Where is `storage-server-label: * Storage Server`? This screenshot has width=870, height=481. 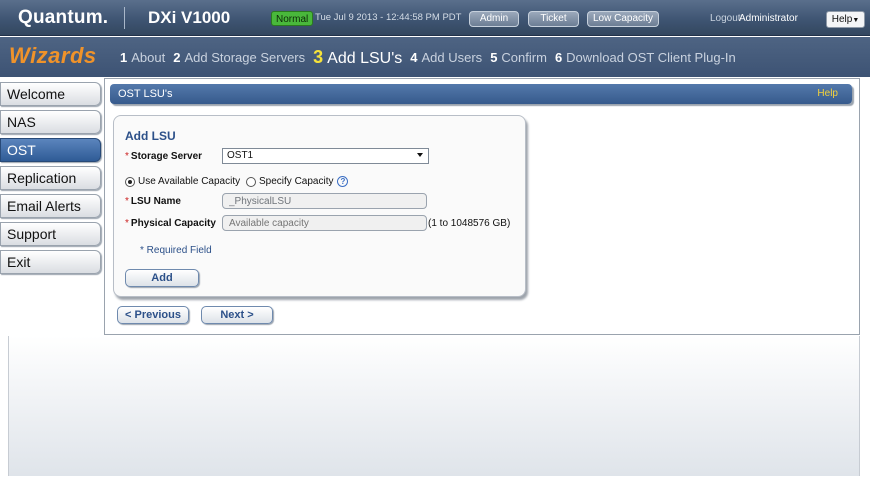
storage-server-label: * Storage Server is located at coordinates (163, 156).